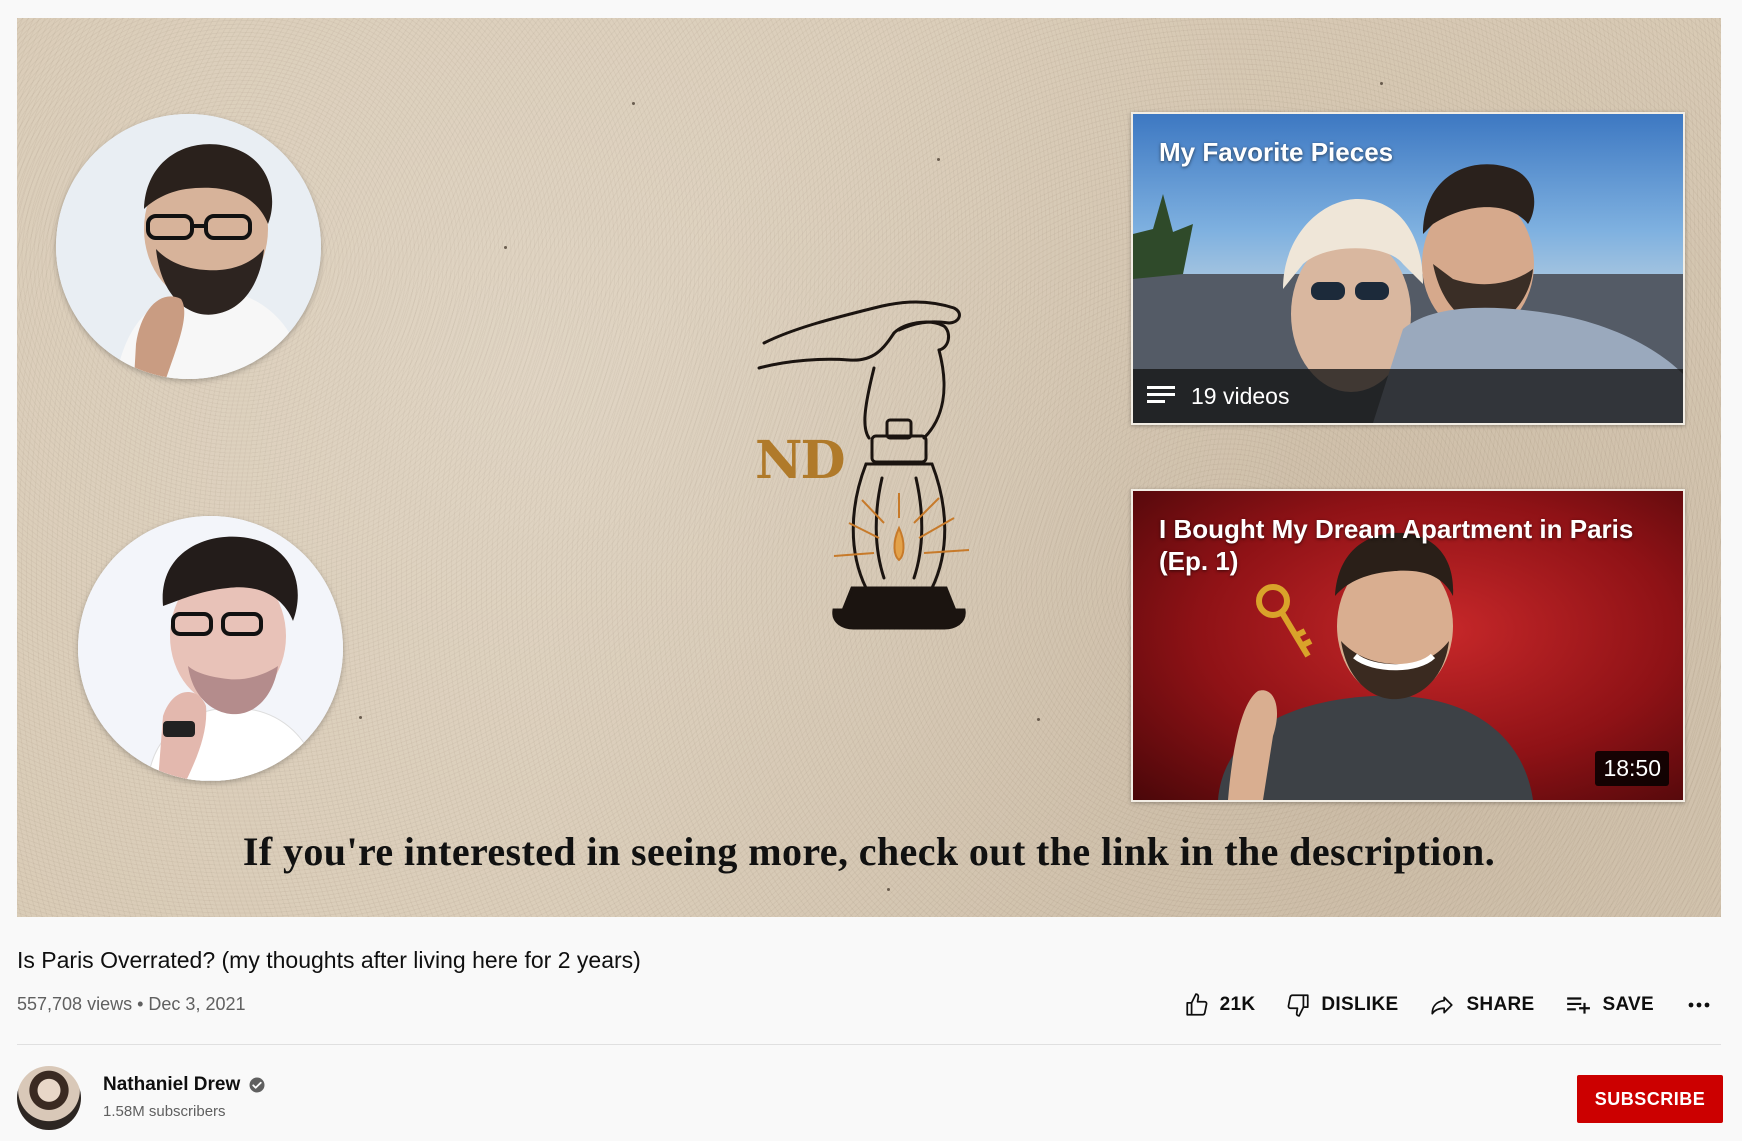 Image resolution: width=1742 pixels, height=1141 pixels. I want to click on share-label: SHARE, so click(1500, 1004).